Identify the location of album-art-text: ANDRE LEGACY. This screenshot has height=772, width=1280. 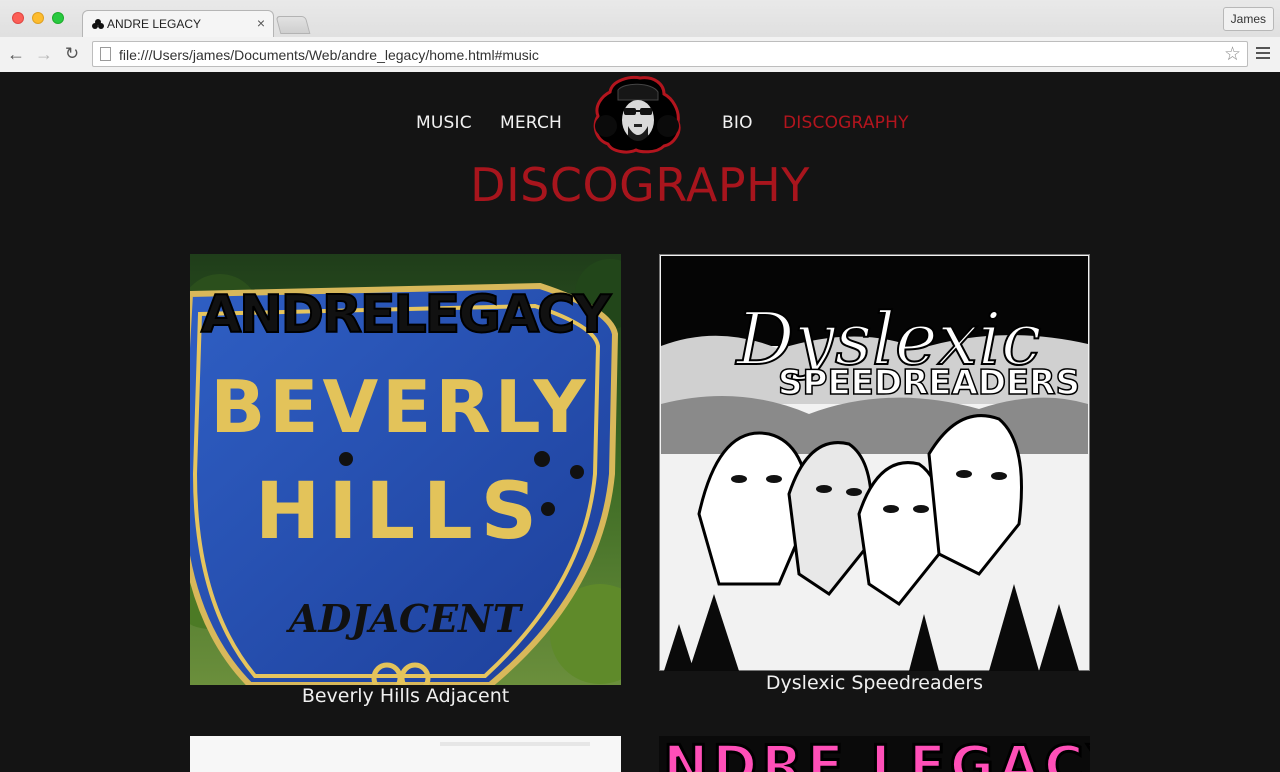
(874, 754).